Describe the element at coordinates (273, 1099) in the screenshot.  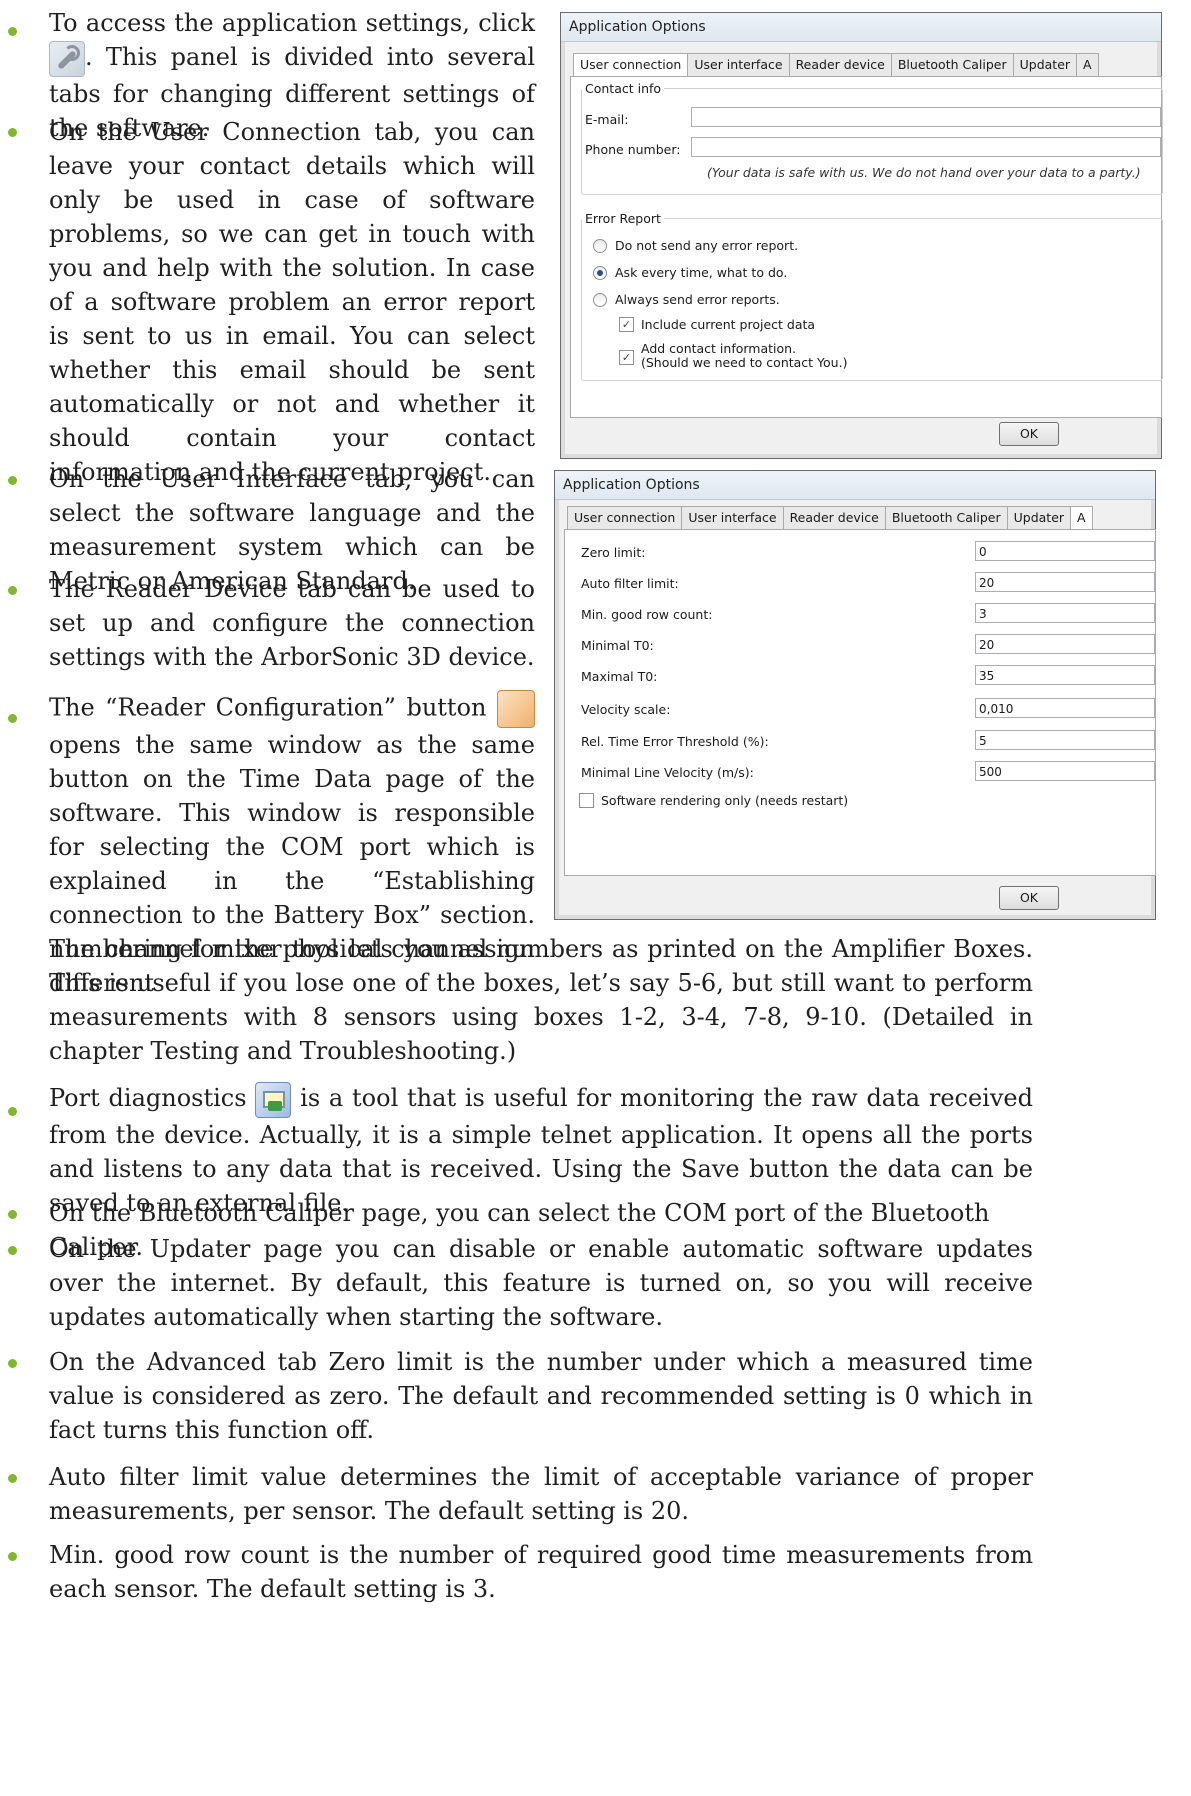
I see `port-diagnostics-icon` at that location.